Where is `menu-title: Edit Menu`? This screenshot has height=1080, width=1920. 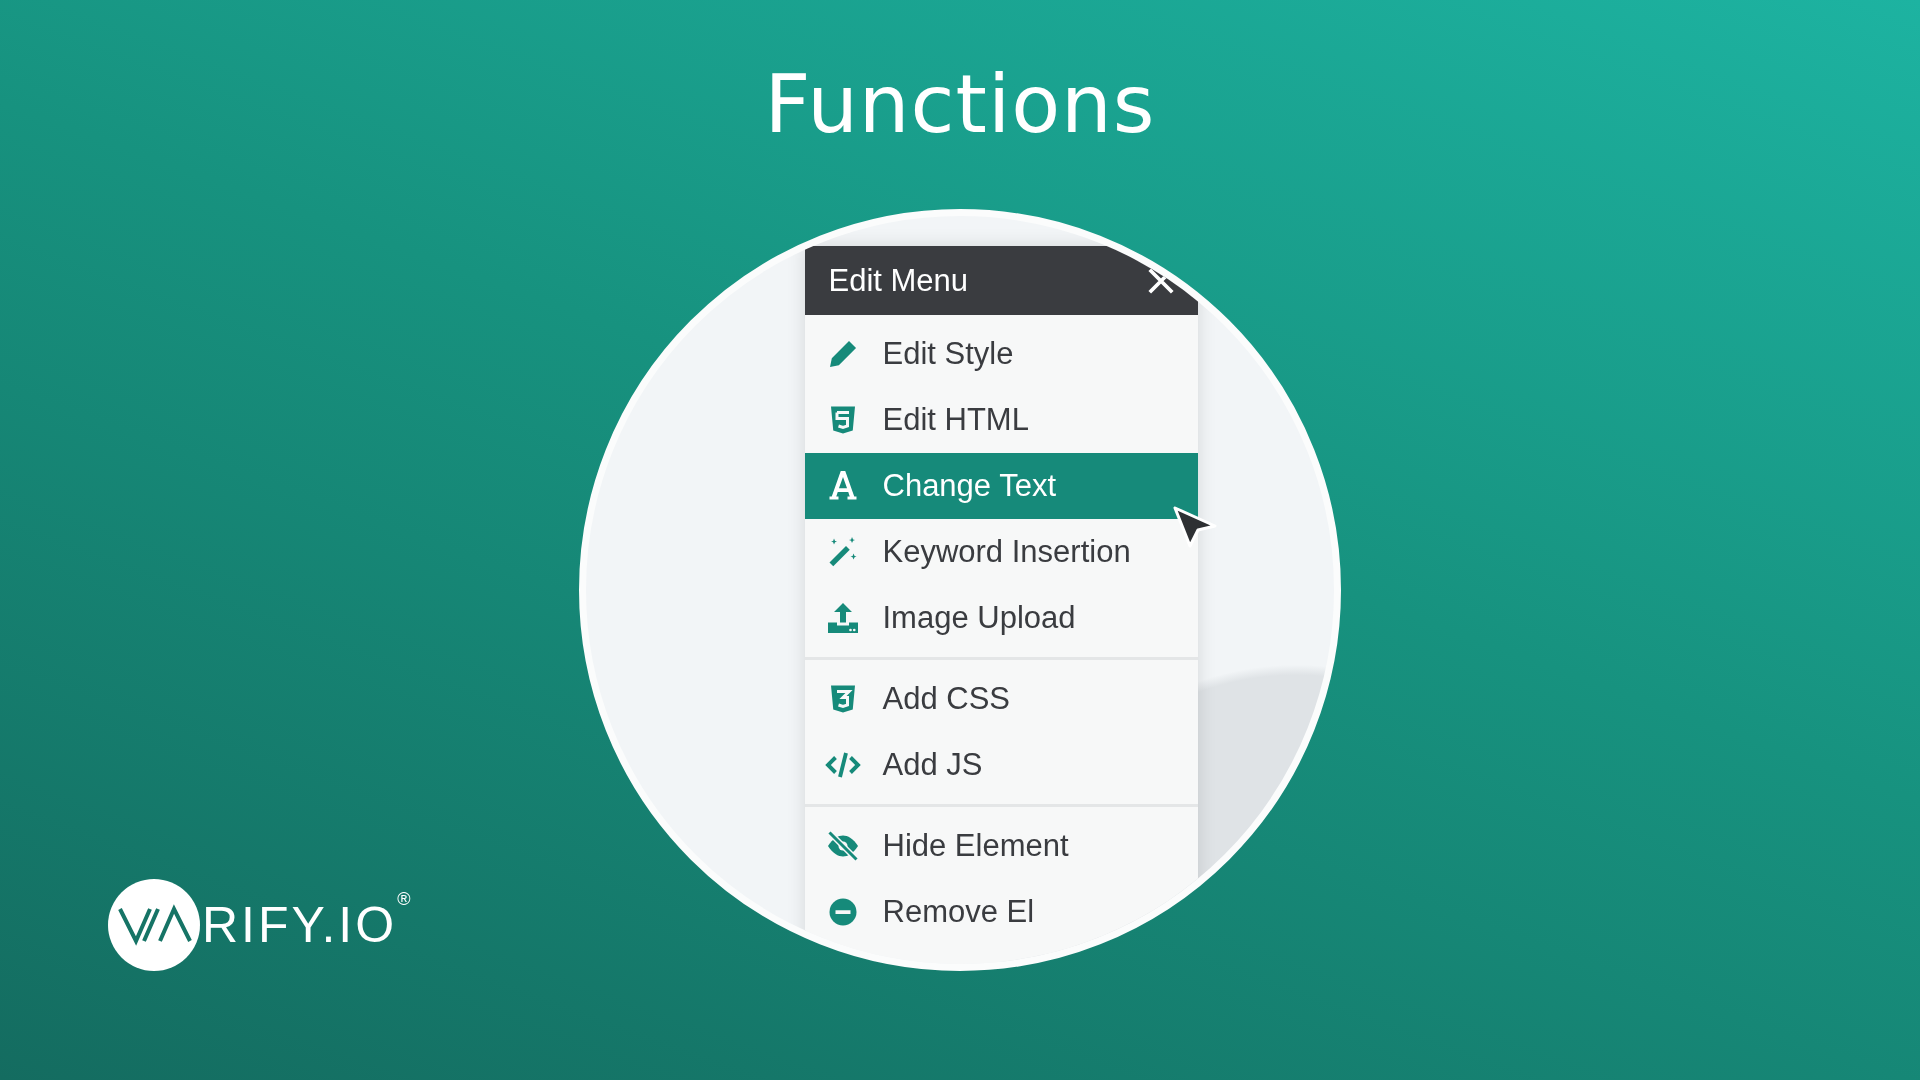
menu-title: Edit Menu is located at coordinates (898, 280).